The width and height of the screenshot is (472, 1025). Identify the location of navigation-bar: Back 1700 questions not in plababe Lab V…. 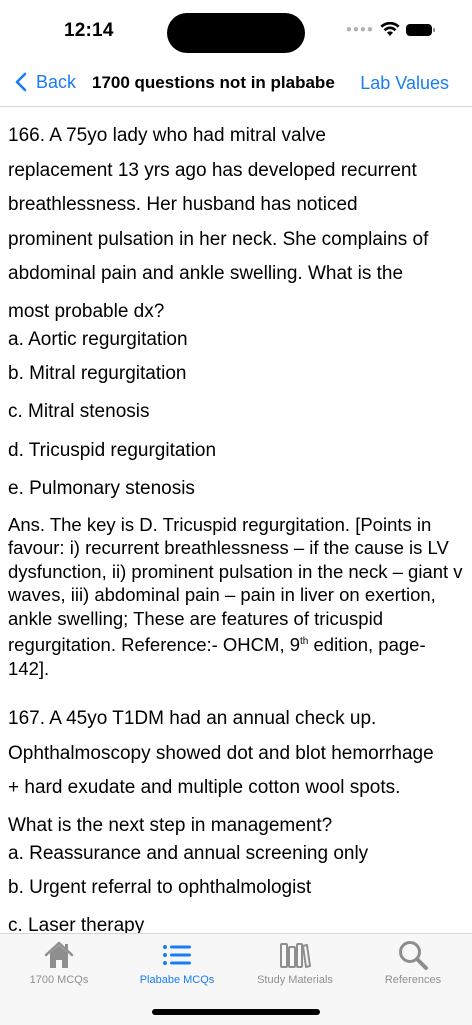
(236, 84).